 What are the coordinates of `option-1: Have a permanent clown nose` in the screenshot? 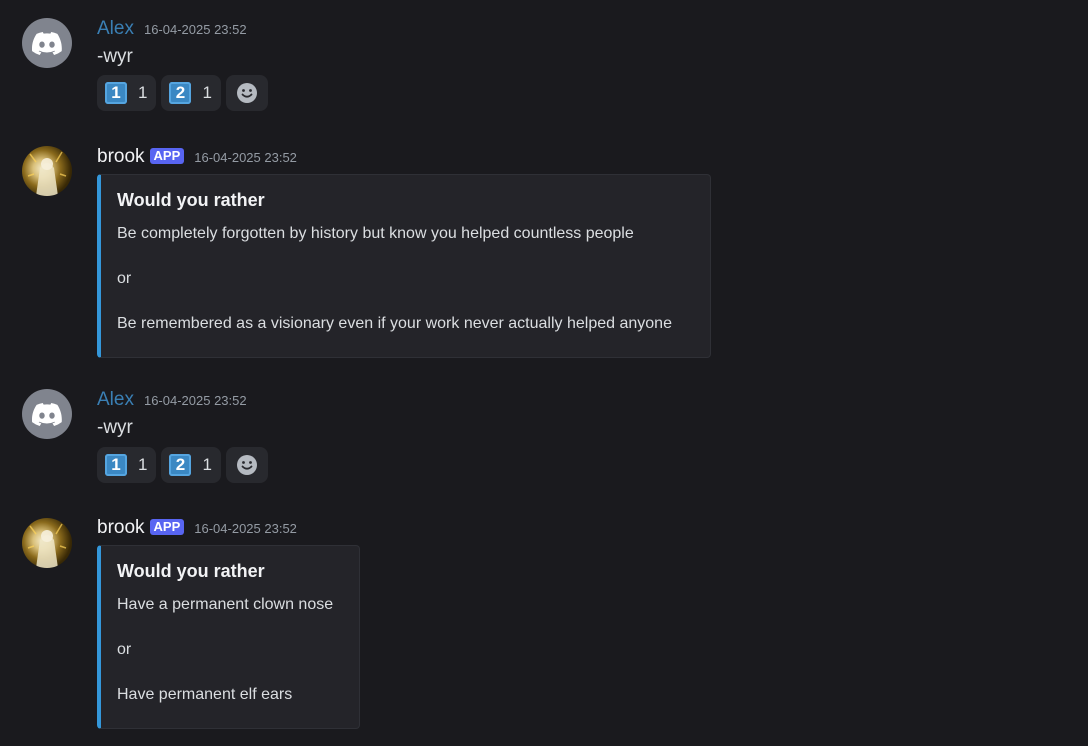 It's located at (225, 604).